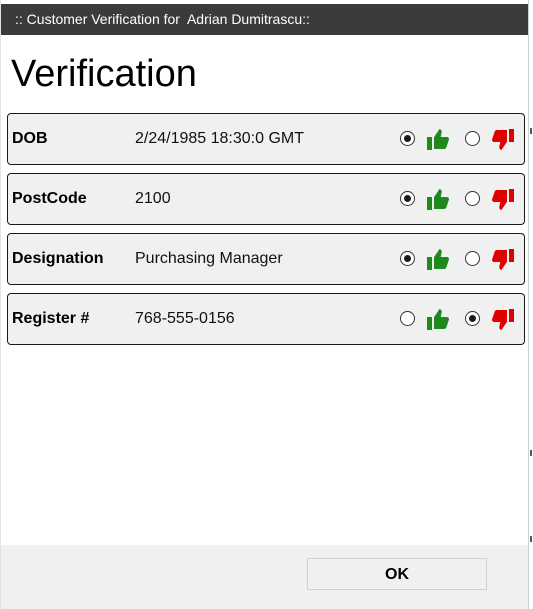 The height and width of the screenshot is (609, 533). Describe the element at coordinates (266, 319) in the screenshot. I see `verification-row-register: Register # 768-555-0156` at that location.